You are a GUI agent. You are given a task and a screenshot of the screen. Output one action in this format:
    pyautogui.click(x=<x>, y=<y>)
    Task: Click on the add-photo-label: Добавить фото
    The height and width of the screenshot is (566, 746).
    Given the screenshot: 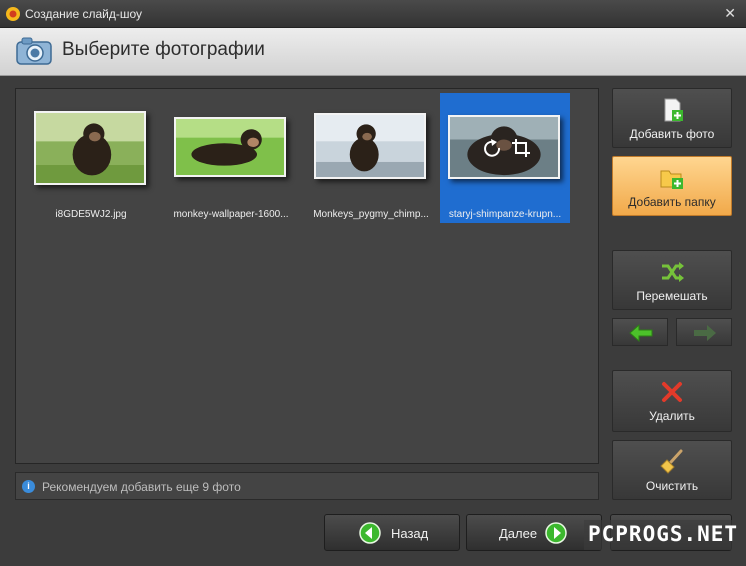 What is the action you would take?
    pyautogui.click(x=672, y=134)
    